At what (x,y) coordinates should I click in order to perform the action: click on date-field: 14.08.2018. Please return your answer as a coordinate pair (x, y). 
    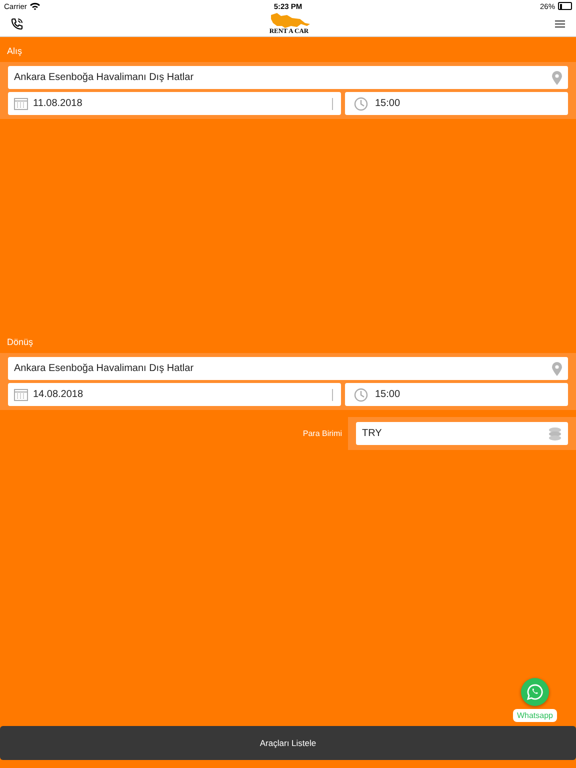
    Looking at the image, I should click on (174, 394).